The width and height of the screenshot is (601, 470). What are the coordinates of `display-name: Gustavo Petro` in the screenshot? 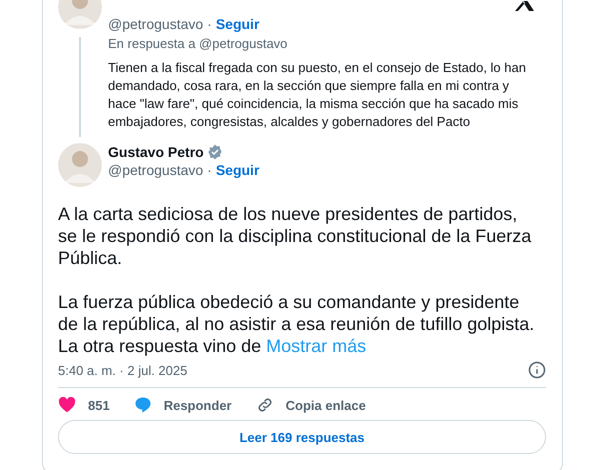 It's located at (156, 152).